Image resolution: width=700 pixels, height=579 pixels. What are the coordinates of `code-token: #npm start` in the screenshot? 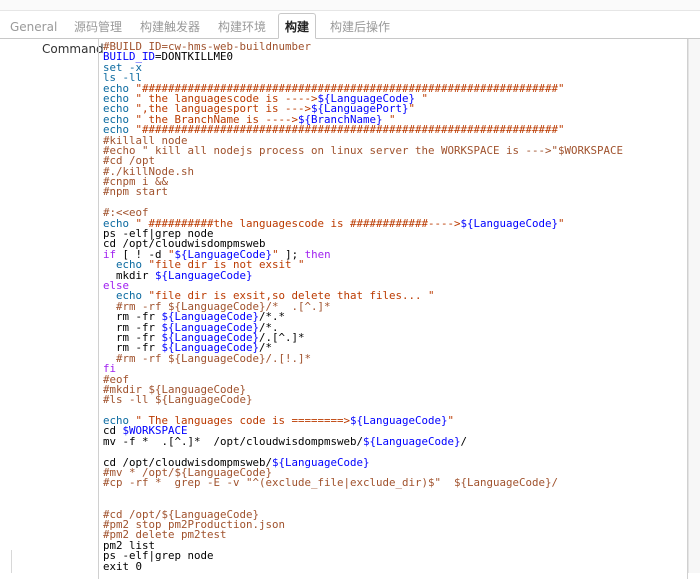 It's located at (136, 192).